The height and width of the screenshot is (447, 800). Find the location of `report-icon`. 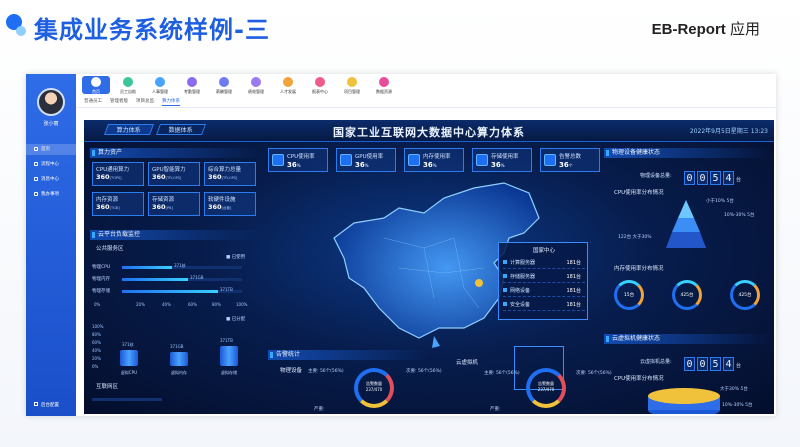

report-icon is located at coordinates (320, 82).